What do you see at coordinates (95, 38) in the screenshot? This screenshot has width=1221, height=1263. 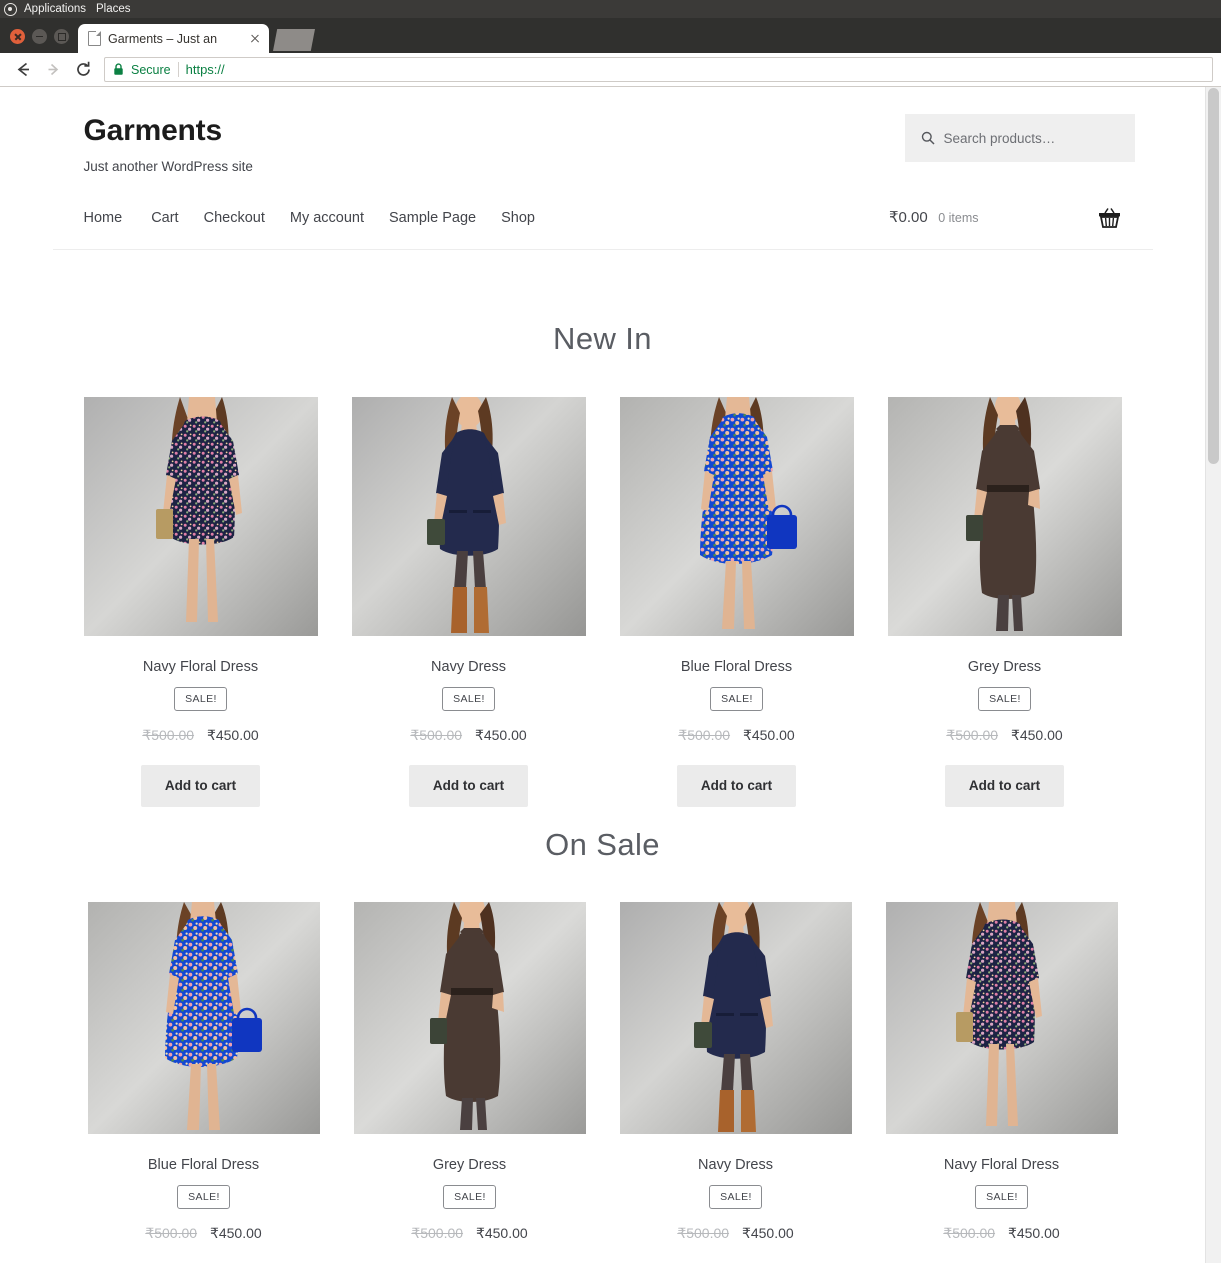 I see `page-icon` at bounding box center [95, 38].